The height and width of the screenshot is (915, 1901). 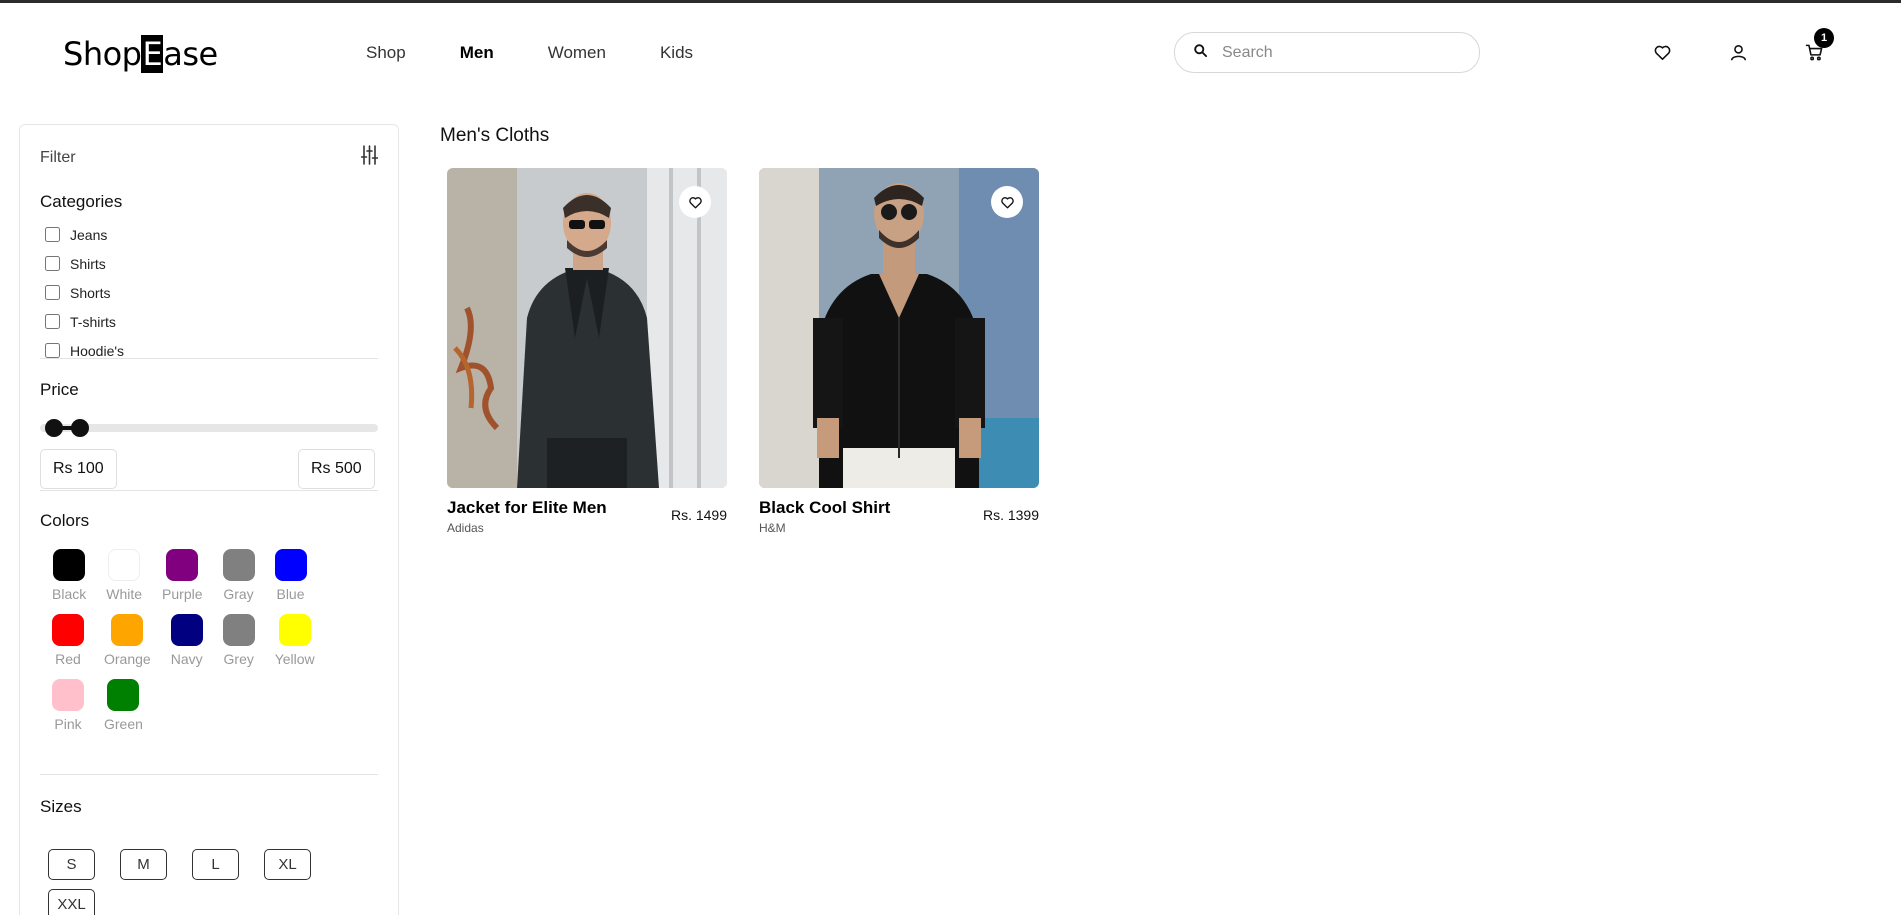 I want to click on logo-text-start: Shop, so click(x=102, y=54).